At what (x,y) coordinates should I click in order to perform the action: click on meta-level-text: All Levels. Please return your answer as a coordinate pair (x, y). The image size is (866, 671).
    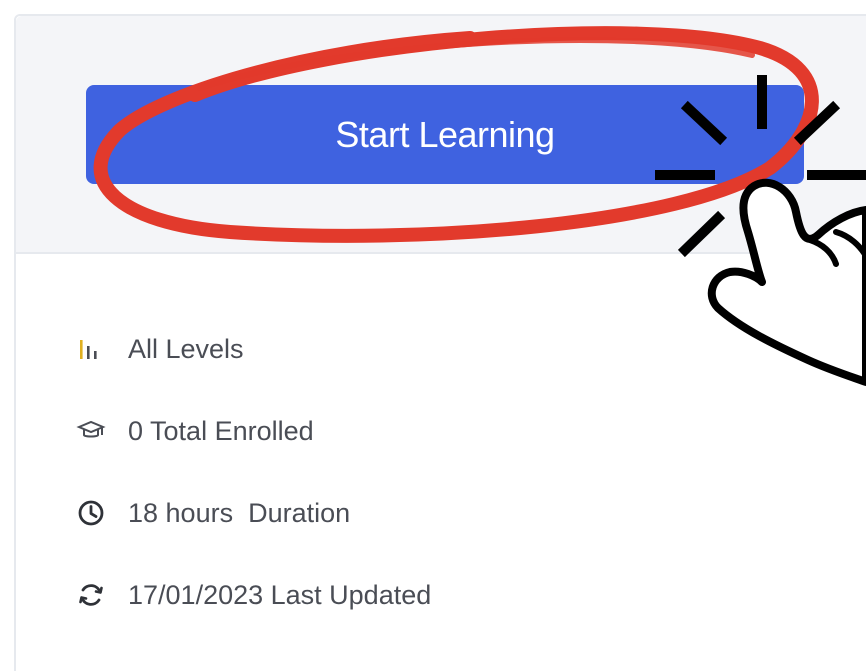
    Looking at the image, I should click on (186, 348).